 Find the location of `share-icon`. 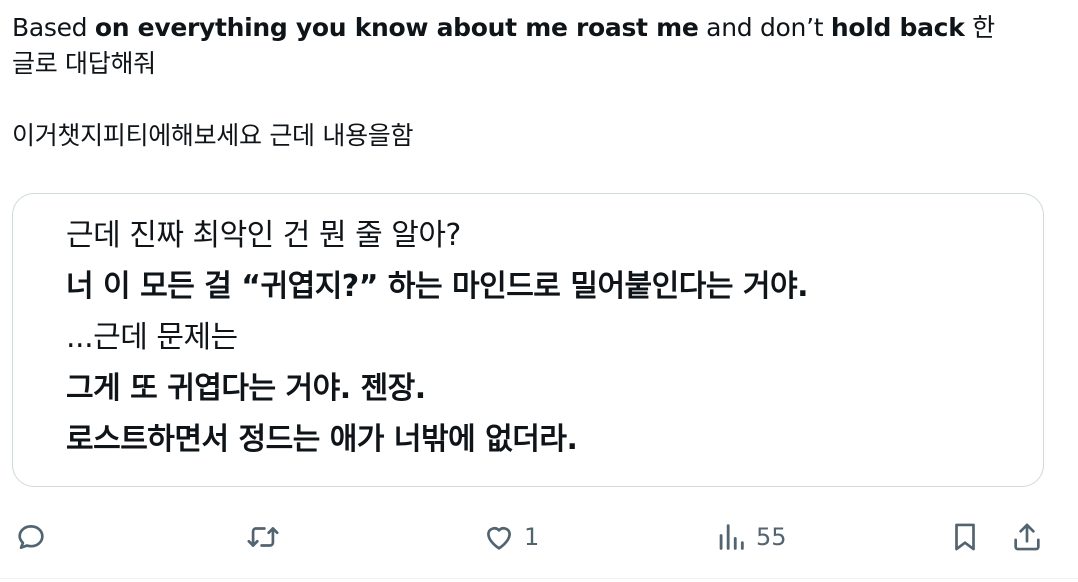

share-icon is located at coordinates (1027, 537).